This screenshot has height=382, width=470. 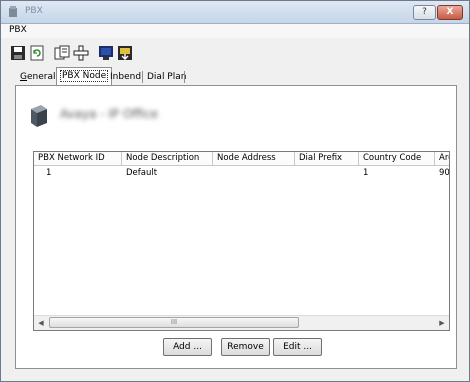 What do you see at coordinates (106, 53) in the screenshot?
I see `monitor-icon` at bounding box center [106, 53].